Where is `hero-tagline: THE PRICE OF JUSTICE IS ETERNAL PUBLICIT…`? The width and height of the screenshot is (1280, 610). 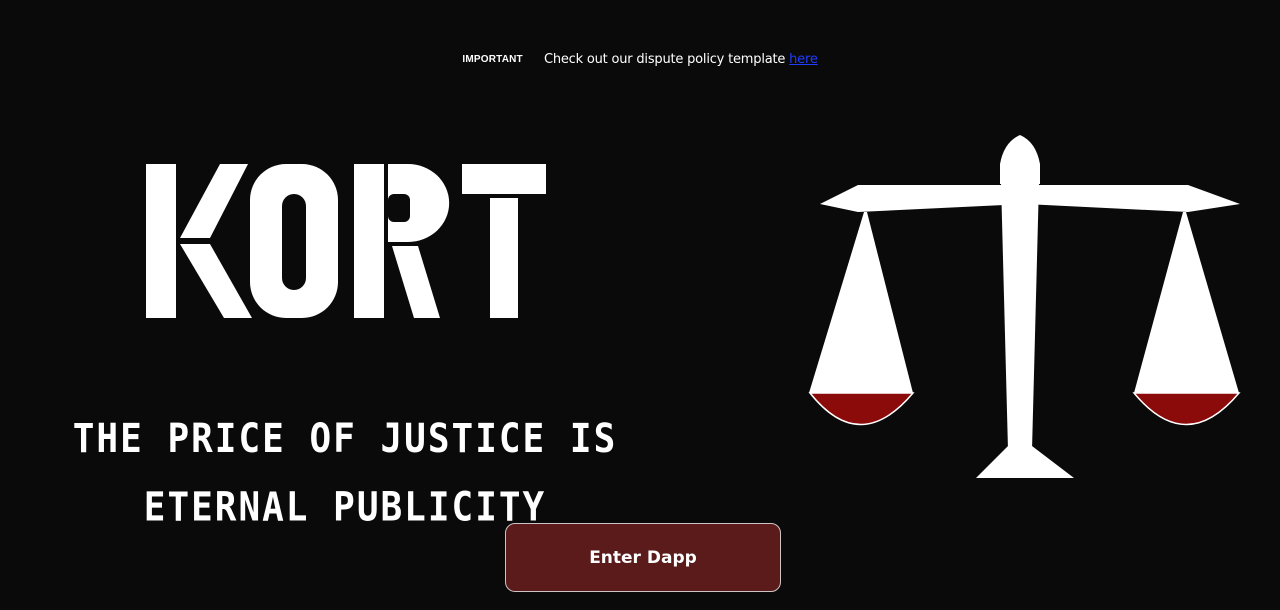
hero-tagline: THE PRICE OF JUSTICE IS ETERNAL PUBLICIT… is located at coordinates (345, 473).